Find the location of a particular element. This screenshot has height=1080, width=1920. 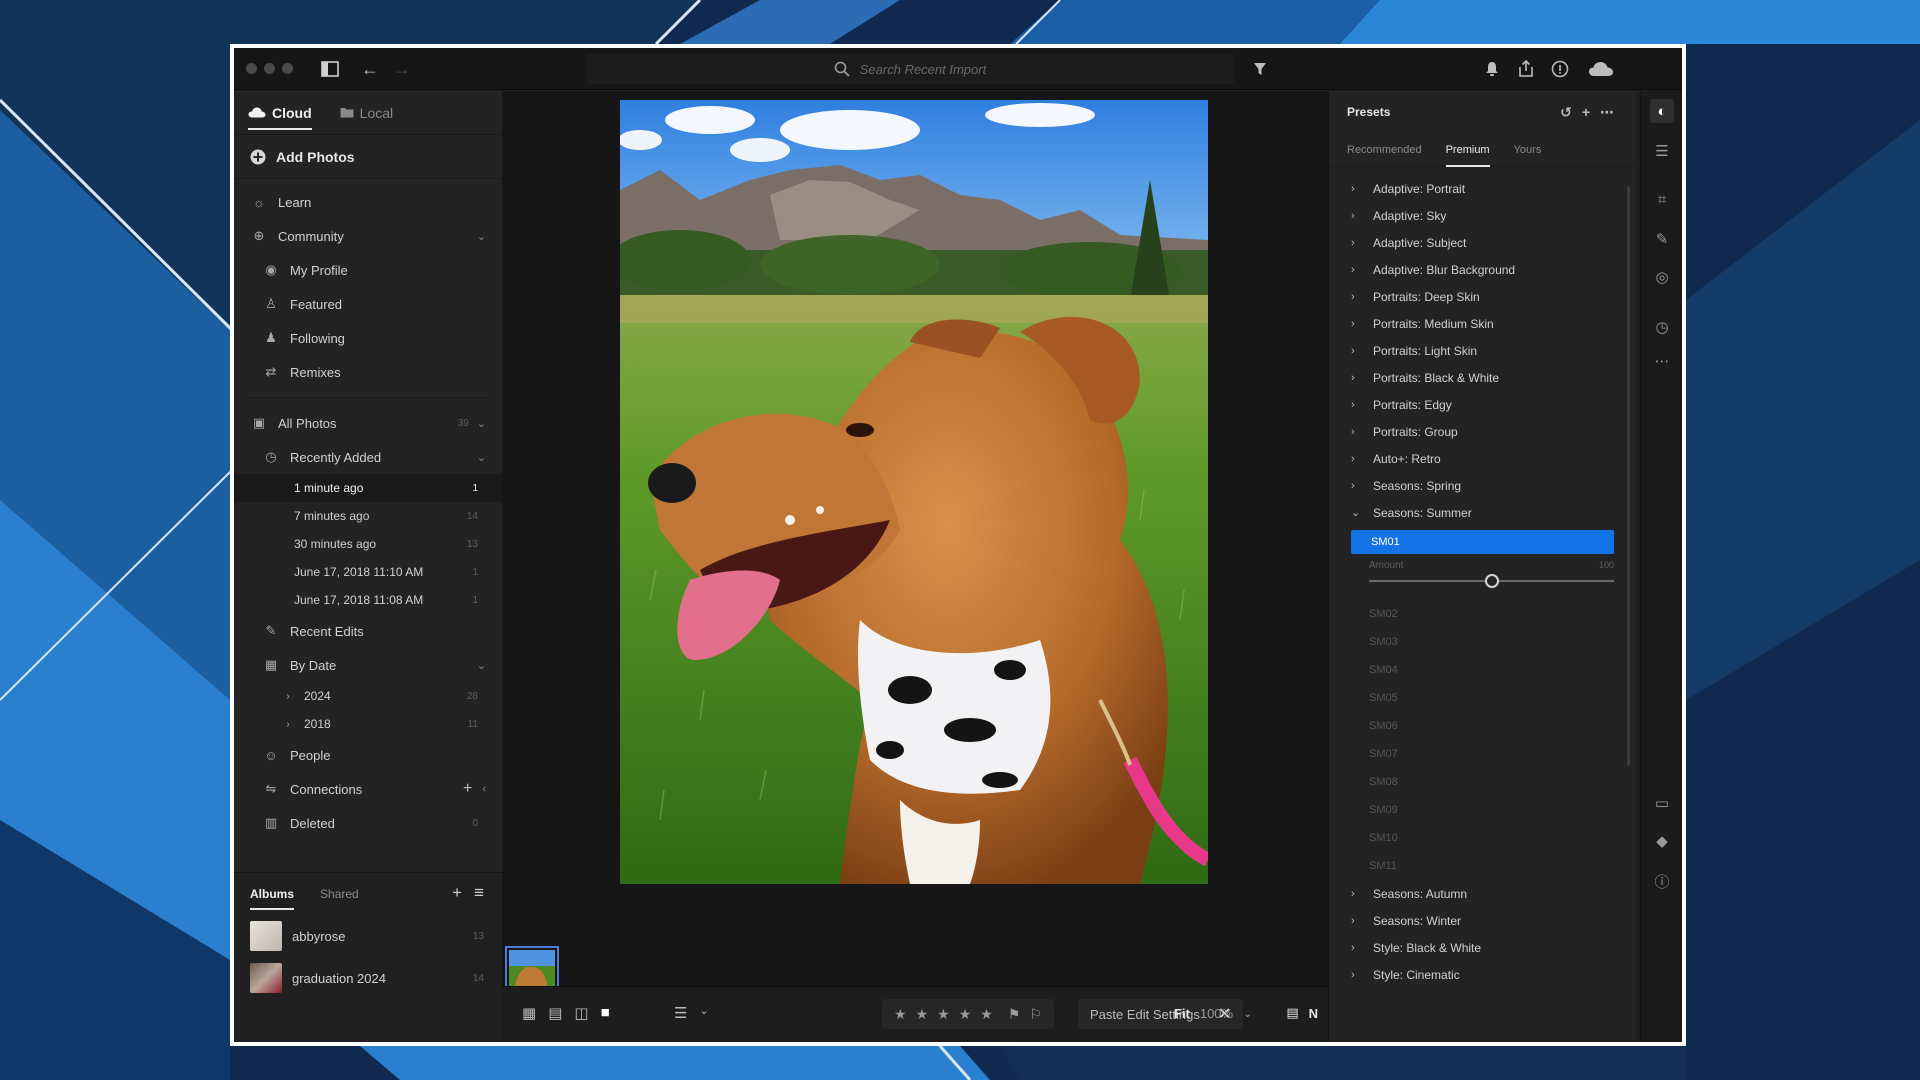

preset-group: › Seasons: Spring is located at coordinates (1482, 485).